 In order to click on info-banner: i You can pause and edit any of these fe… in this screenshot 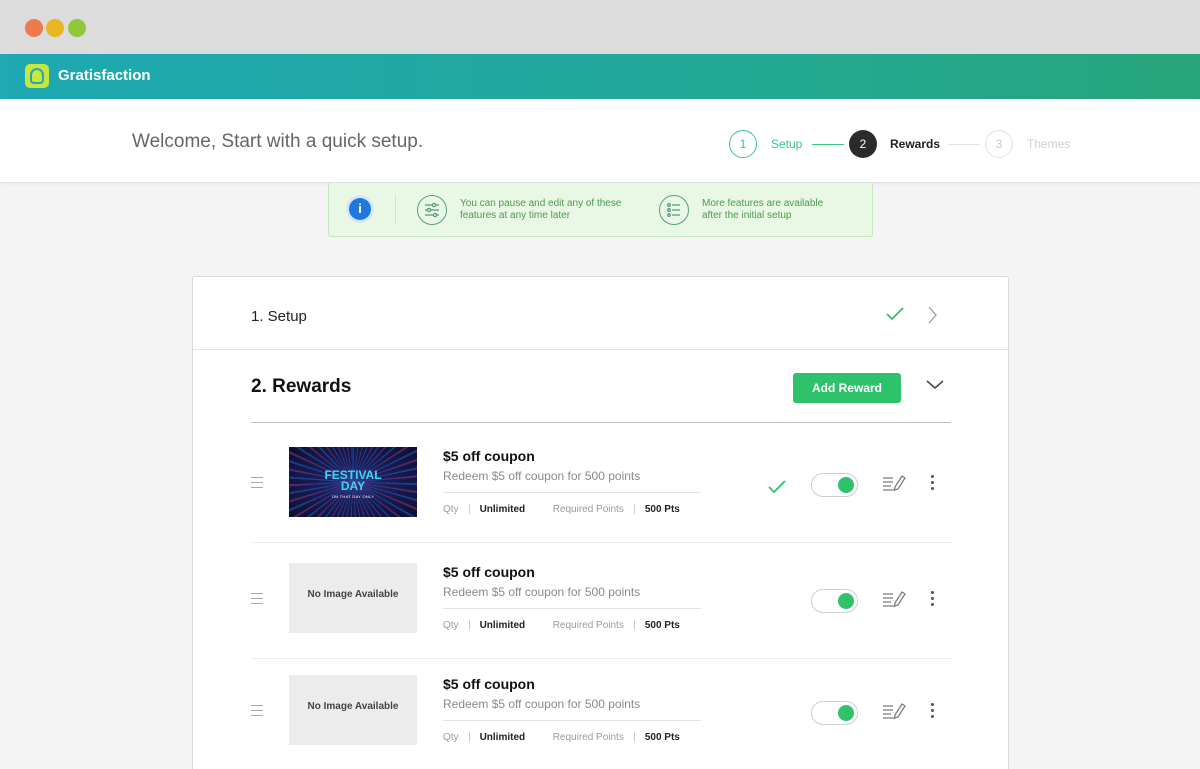, I will do `click(600, 210)`.